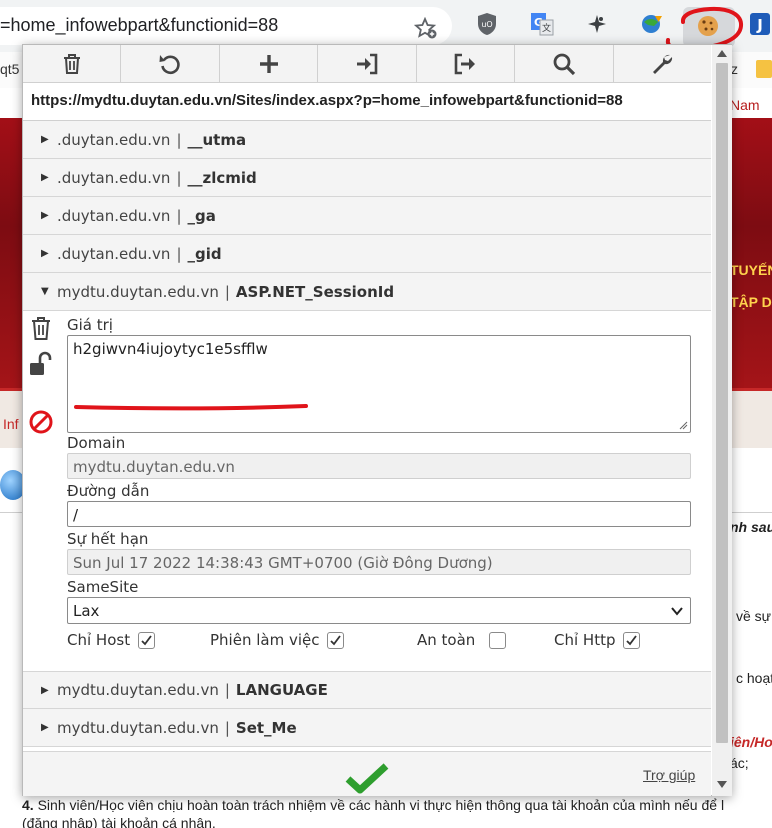  What do you see at coordinates (379, 466) in the screenshot?
I see `domain-field: mydtu.duytan.edu.vn` at bounding box center [379, 466].